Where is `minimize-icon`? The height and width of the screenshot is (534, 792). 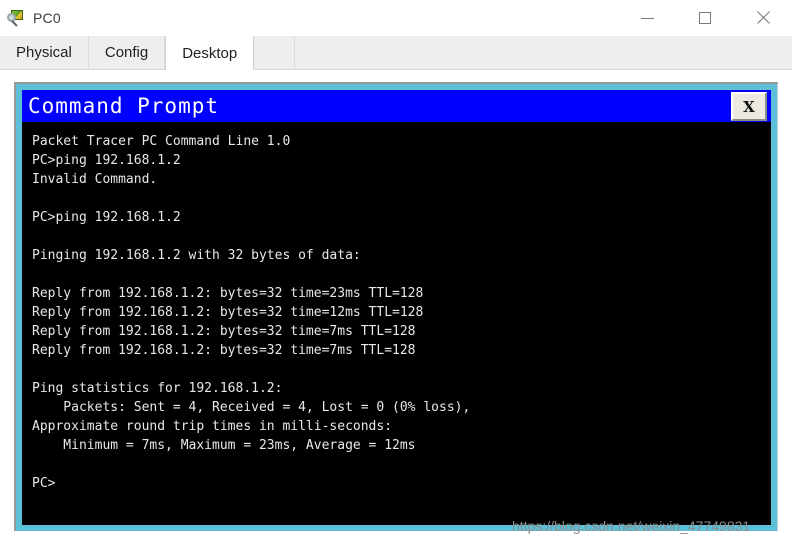 minimize-icon is located at coordinates (647, 18).